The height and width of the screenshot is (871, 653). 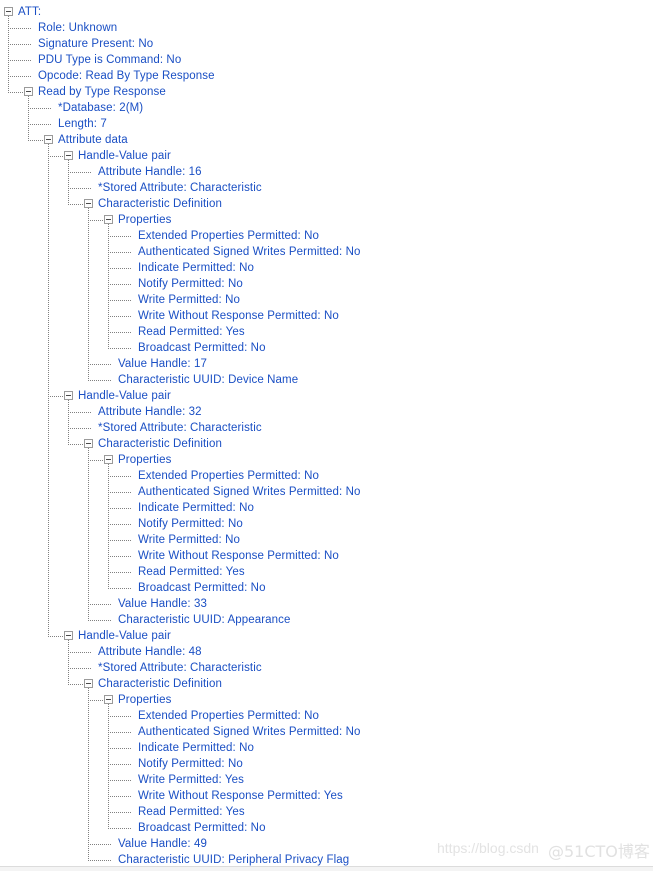 What do you see at coordinates (326, 796) in the screenshot?
I see `tree-row: Write Without Response Permitted: Yes` at bounding box center [326, 796].